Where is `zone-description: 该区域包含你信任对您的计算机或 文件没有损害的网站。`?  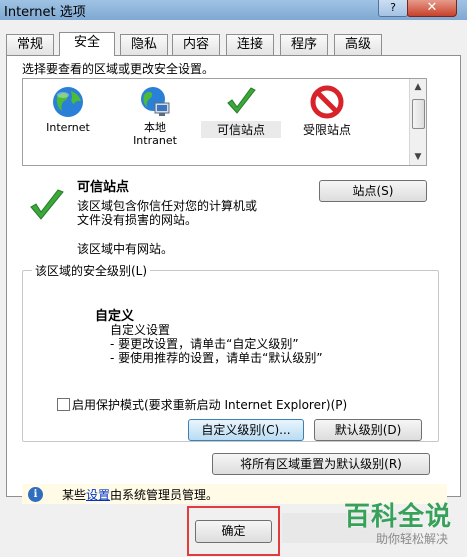 zone-description: 该区域包含你信任对您的计算机或 文件没有损害的网站。 is located at coordinates (187, 213).